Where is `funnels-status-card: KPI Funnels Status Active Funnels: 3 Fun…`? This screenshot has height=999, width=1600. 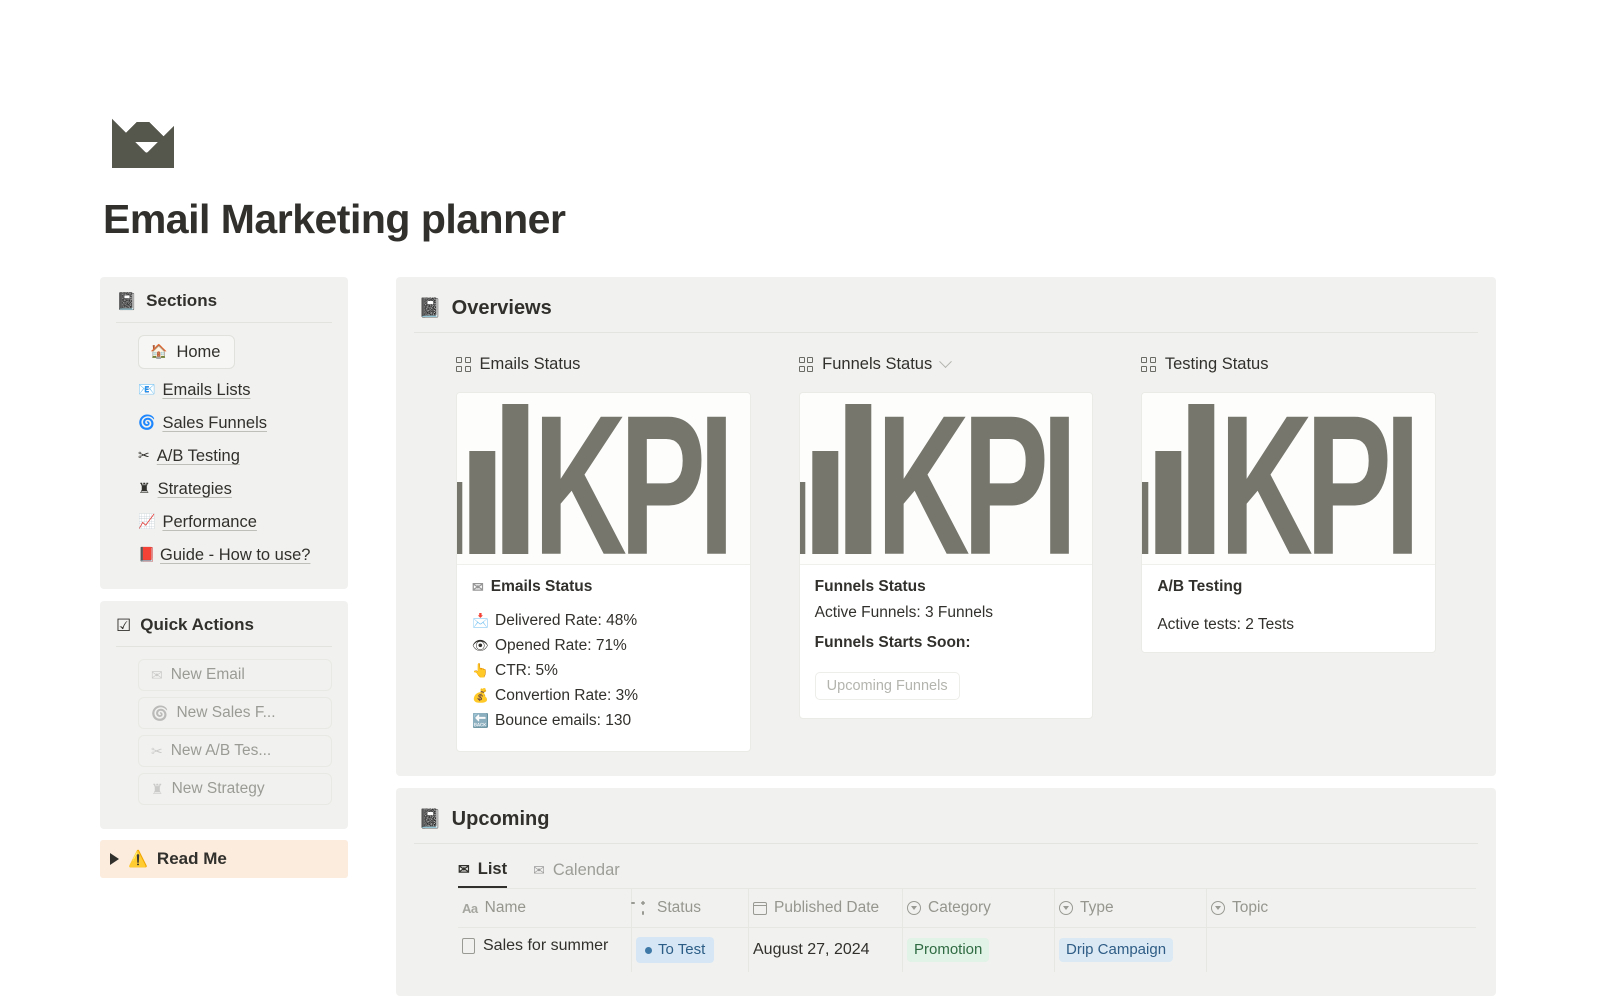 funnels-status-card: KPI Funnels Status Active Funnels: 3 Fun… is located at coordinates (946, 555).